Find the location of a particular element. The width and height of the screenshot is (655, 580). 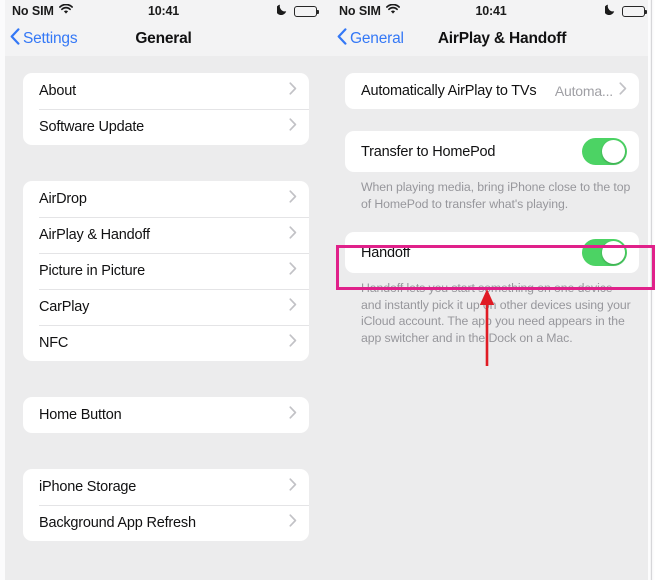

row-label: Background App Refresh is located at coordinates (117, 523).